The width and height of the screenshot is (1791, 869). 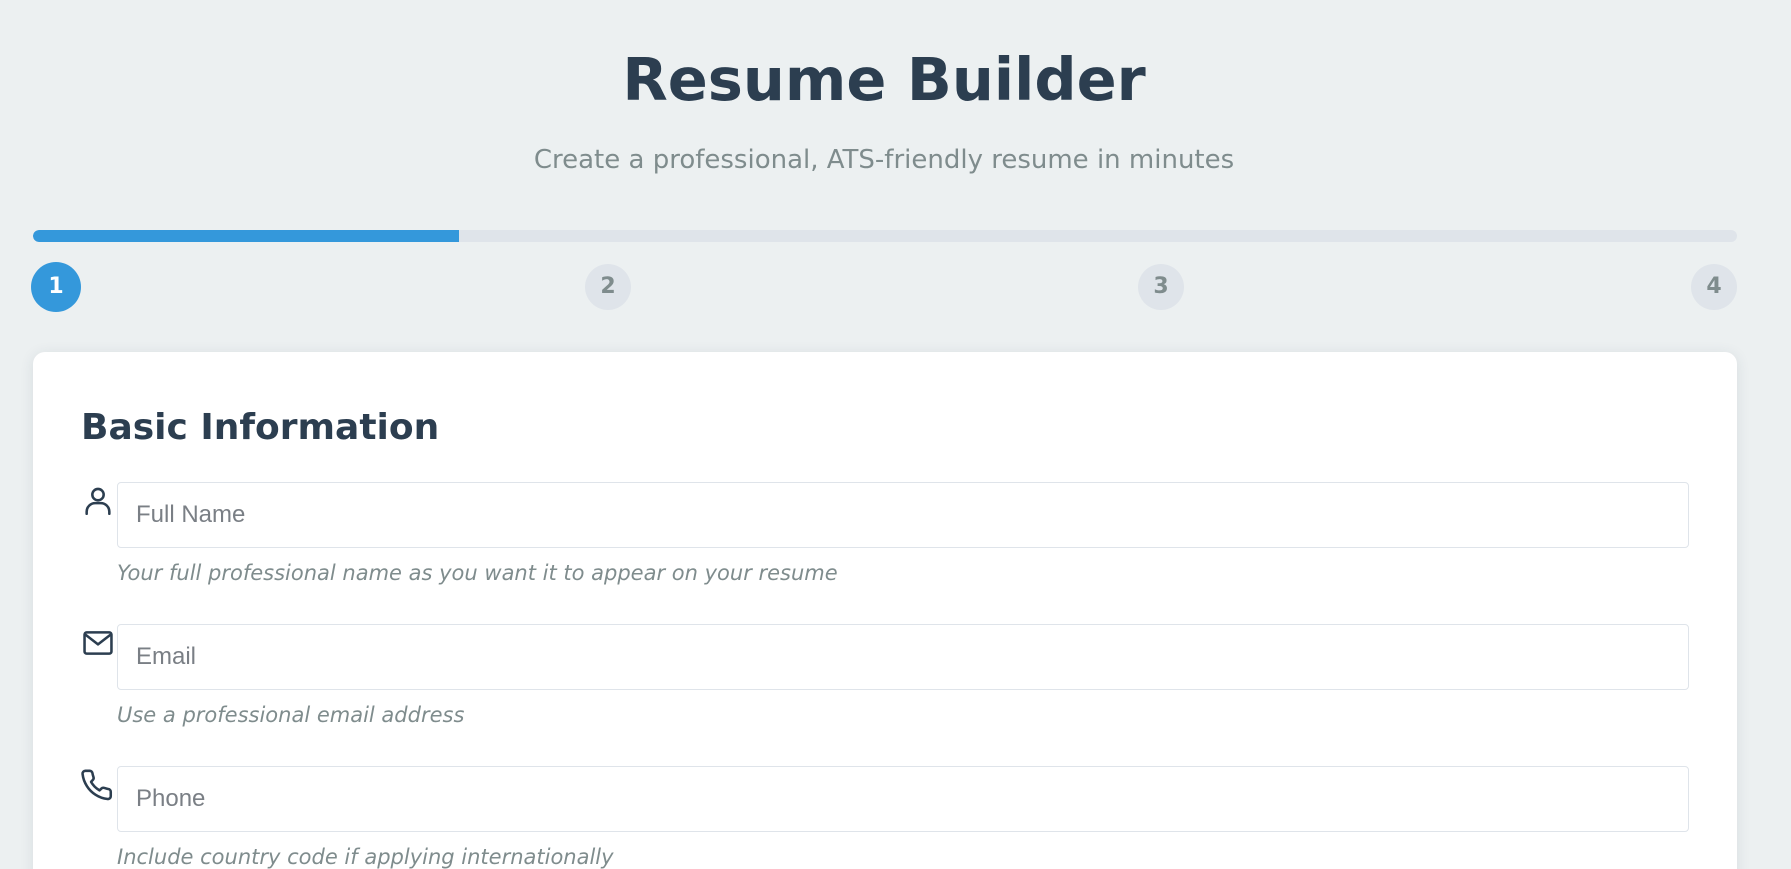 What do you see at coordinates (98, 785) in the screenshot?
I see `phone-icon` at bounding box center [98, 785].